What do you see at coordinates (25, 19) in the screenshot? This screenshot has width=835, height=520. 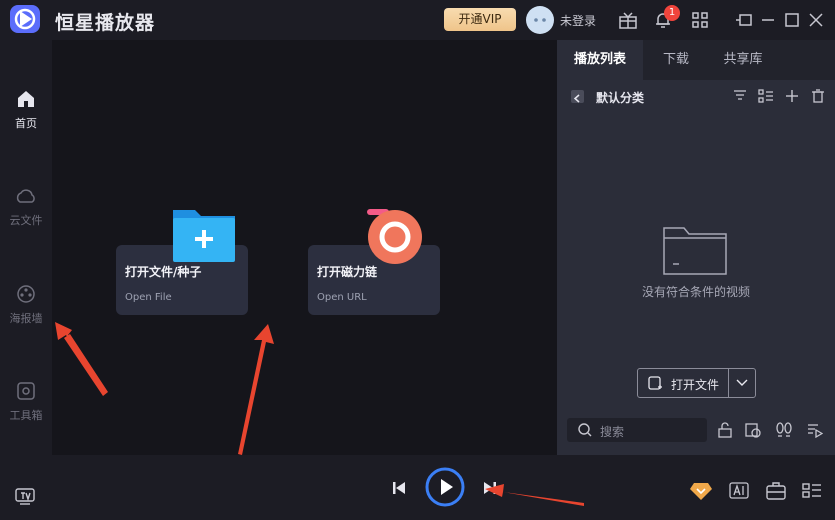 I see `app-logo-icon` at bounding box center [25, 19].